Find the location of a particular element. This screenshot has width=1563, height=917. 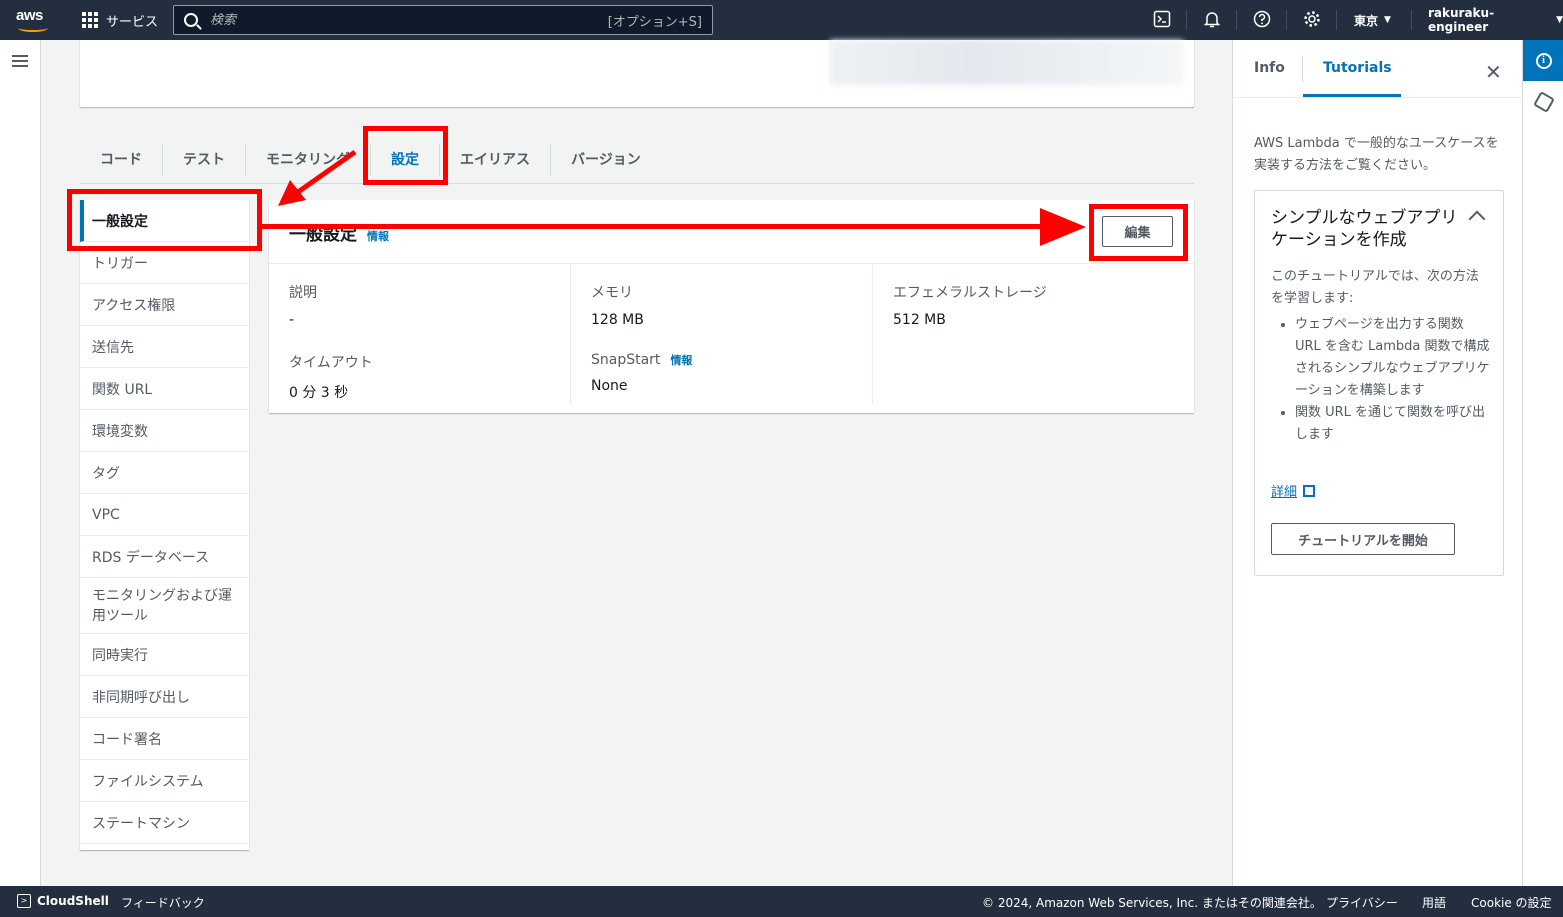

region-label: 東京 is located at coordinates (1366, 20).